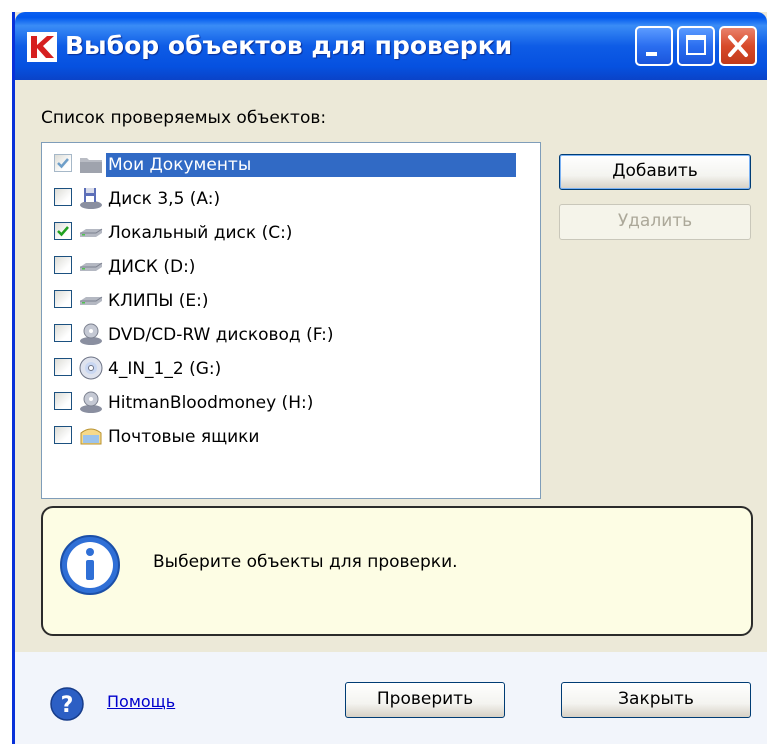  I want to click on list-item-label: Почтовые ящики, so click(184, 437).